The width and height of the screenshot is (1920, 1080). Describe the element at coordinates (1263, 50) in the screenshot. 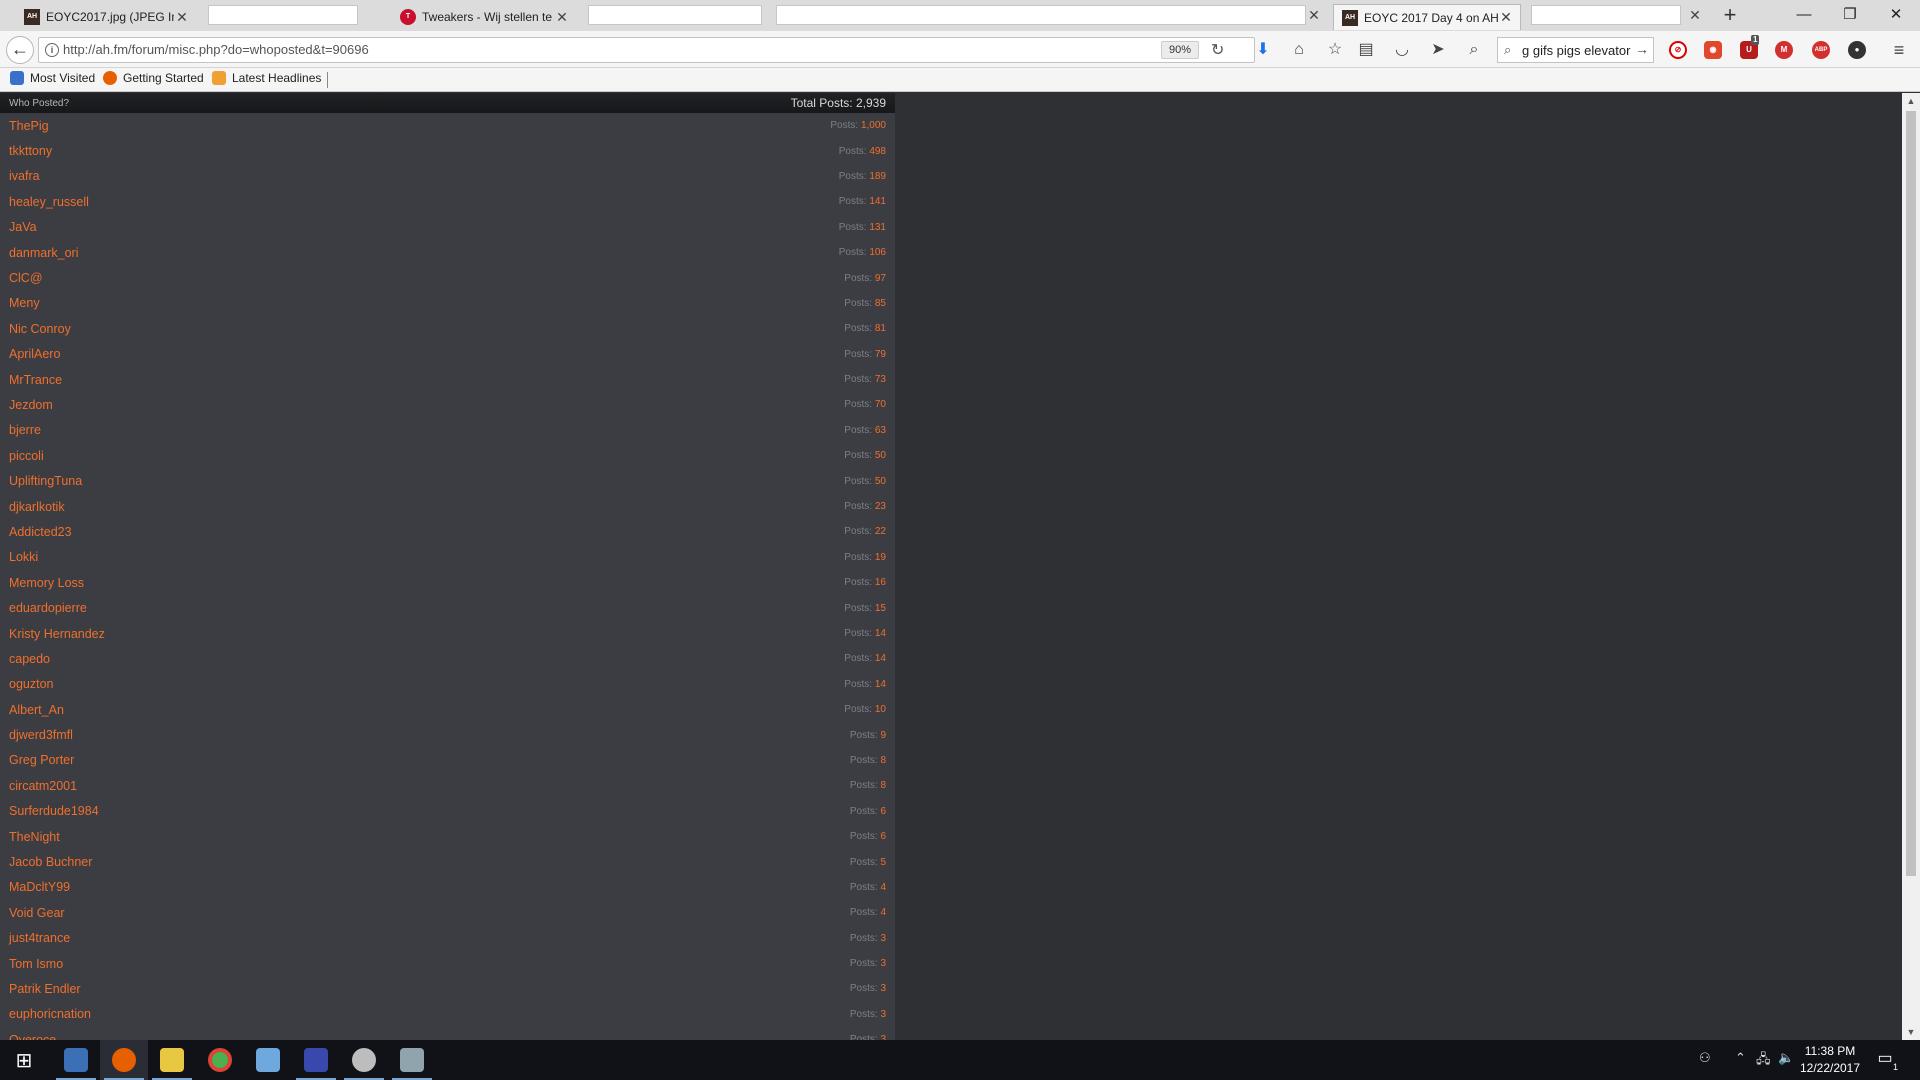

I see `download-icon: ⬇` at that location.